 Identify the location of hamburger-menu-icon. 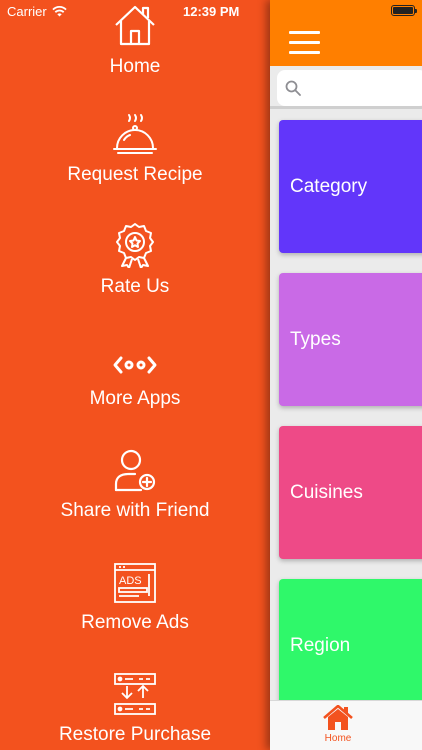
(305, 43).